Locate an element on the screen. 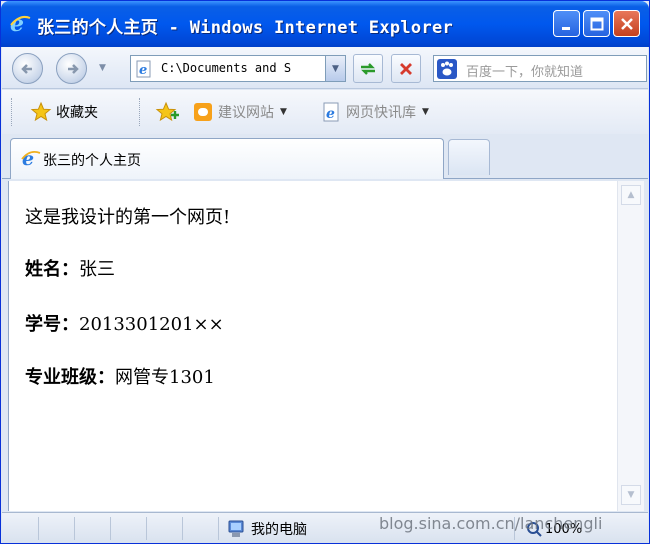 The height and width of the screenshot is (544, 650). tab-bar: e 张三的个人主页 is located at coordinates (325, 156).